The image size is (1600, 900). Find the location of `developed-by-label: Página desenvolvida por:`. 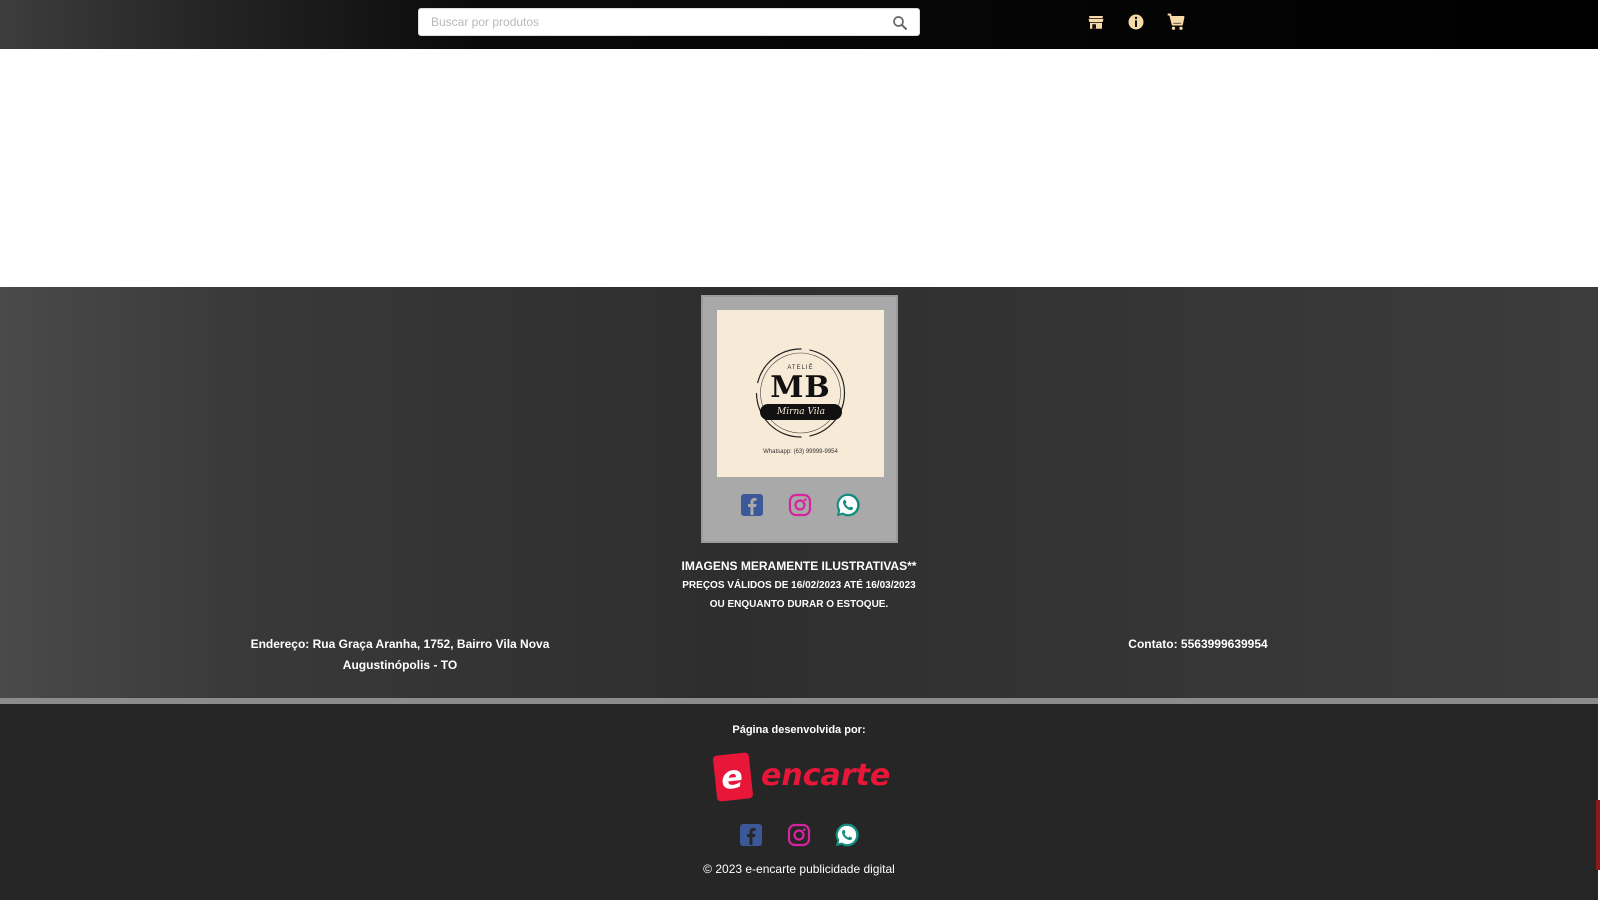

developed-by-label: Página desenvolvida por: is located at coordinates (799, 730).